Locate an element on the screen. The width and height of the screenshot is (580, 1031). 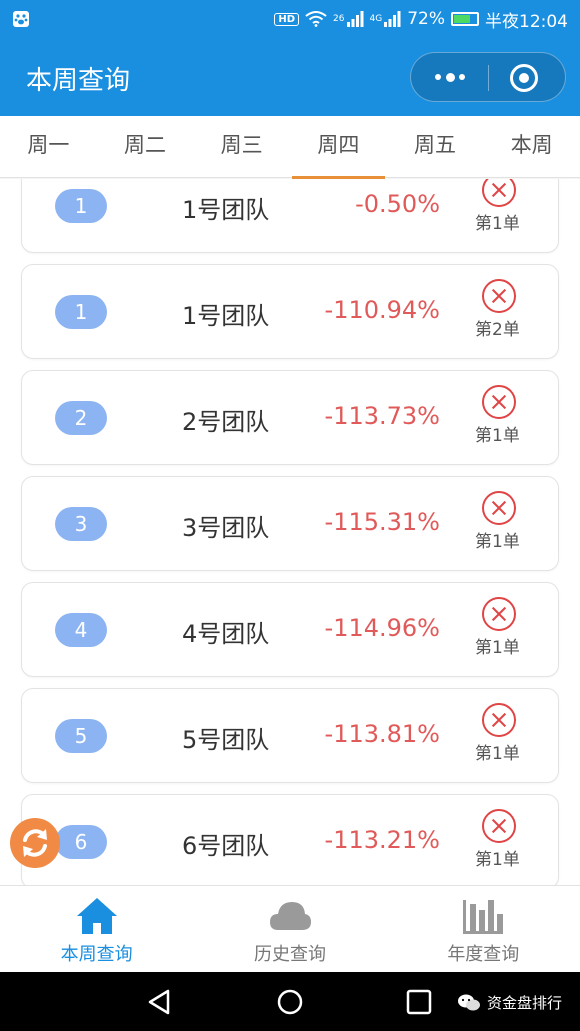
team-name: 4号团队 is located at coordinates (226, 634).